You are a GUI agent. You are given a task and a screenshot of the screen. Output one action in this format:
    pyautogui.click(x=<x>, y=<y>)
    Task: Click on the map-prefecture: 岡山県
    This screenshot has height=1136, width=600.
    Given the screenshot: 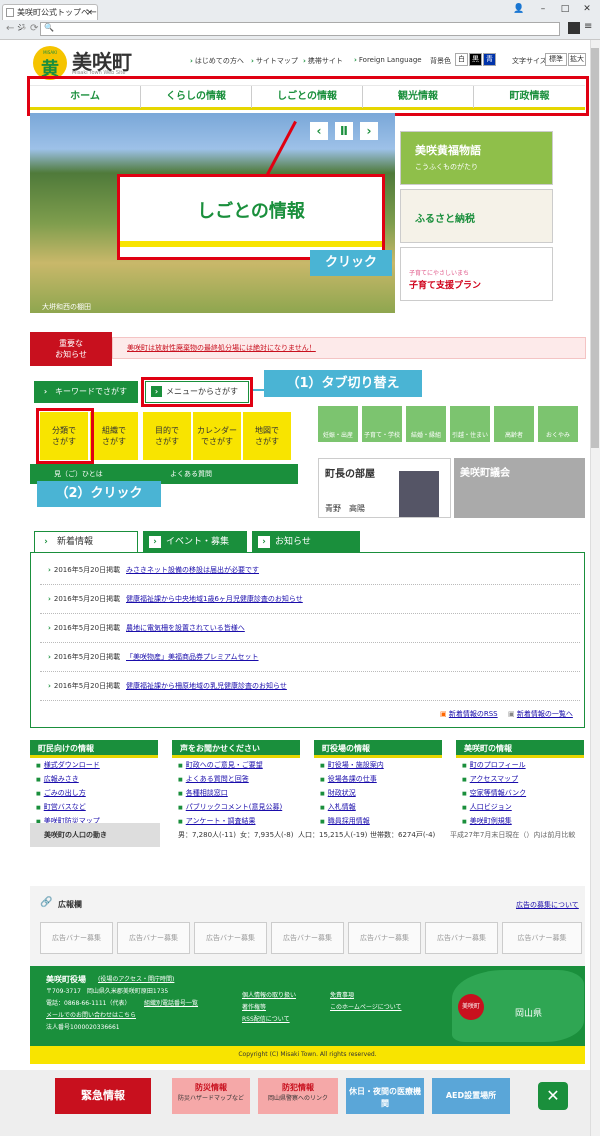 What is the action you would take?
    pyautogui.click(x=529, y=1014)
    